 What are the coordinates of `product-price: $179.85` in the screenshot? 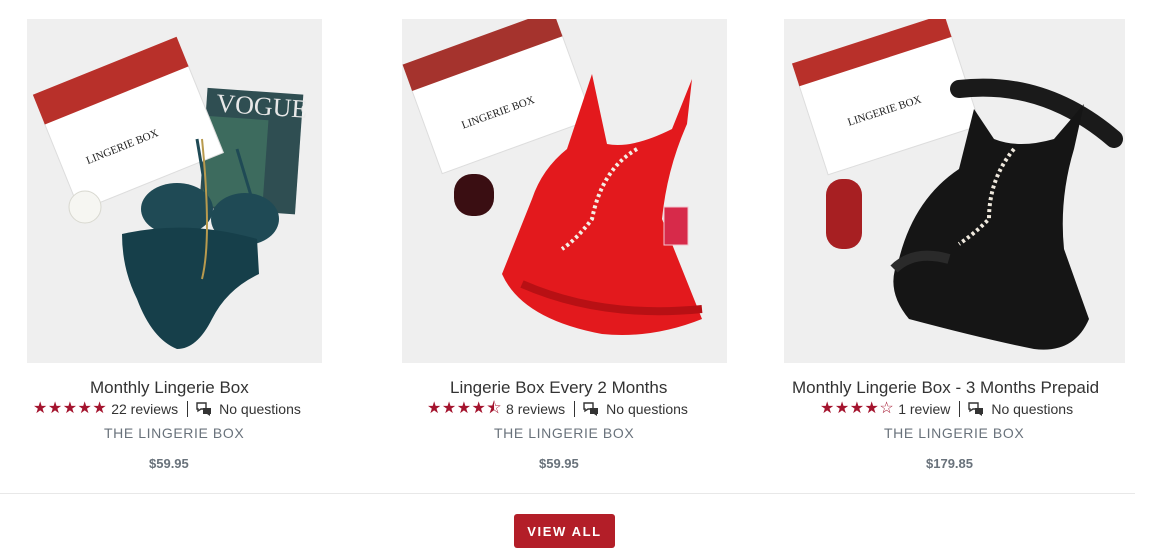 It's located at (949, 463).